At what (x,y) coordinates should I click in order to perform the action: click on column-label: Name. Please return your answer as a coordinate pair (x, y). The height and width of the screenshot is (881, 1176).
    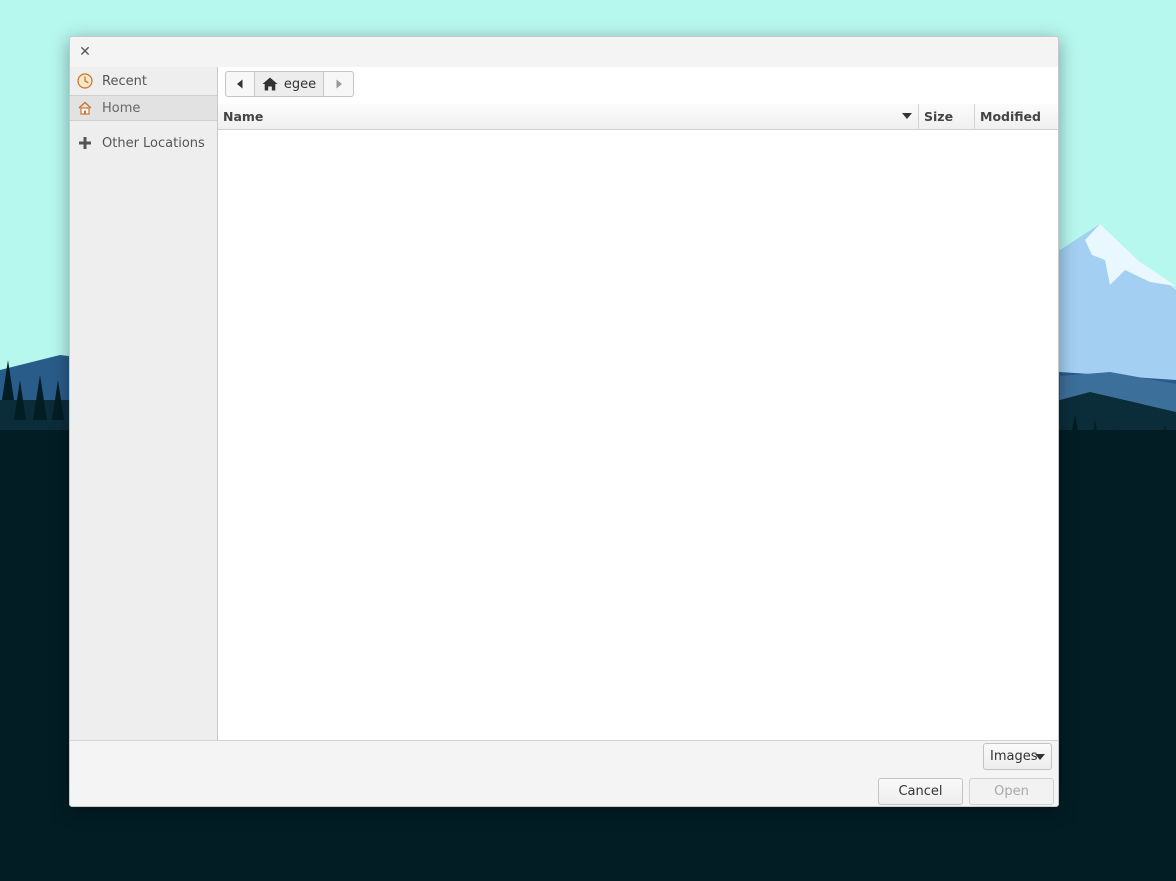
    Looking at the image, I should click on (243, 116).